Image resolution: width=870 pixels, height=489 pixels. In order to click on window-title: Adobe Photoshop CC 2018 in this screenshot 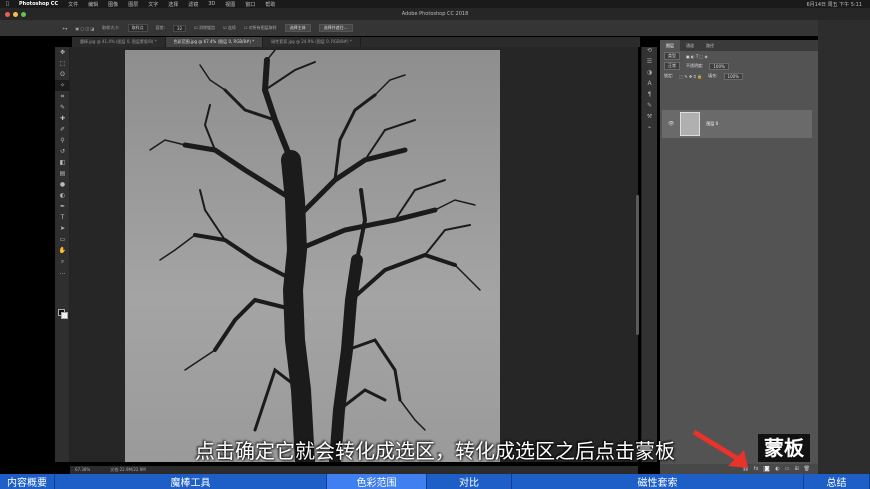, I will do `click(435, 14)`.